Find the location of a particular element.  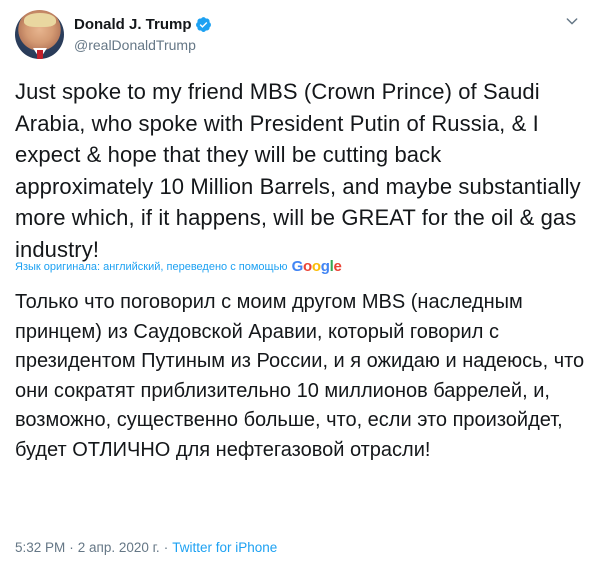

tweet-header: Donald J. Trump @realDonaldTrump is located at coordinates (298, 35).